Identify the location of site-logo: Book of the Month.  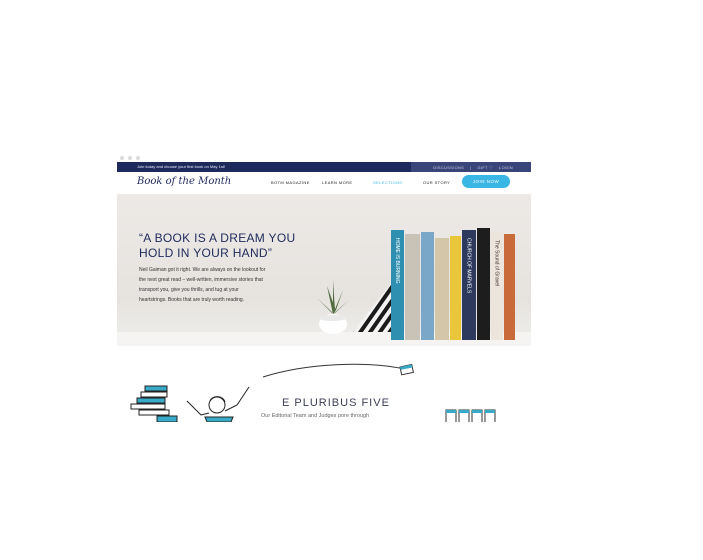
(184, 181).